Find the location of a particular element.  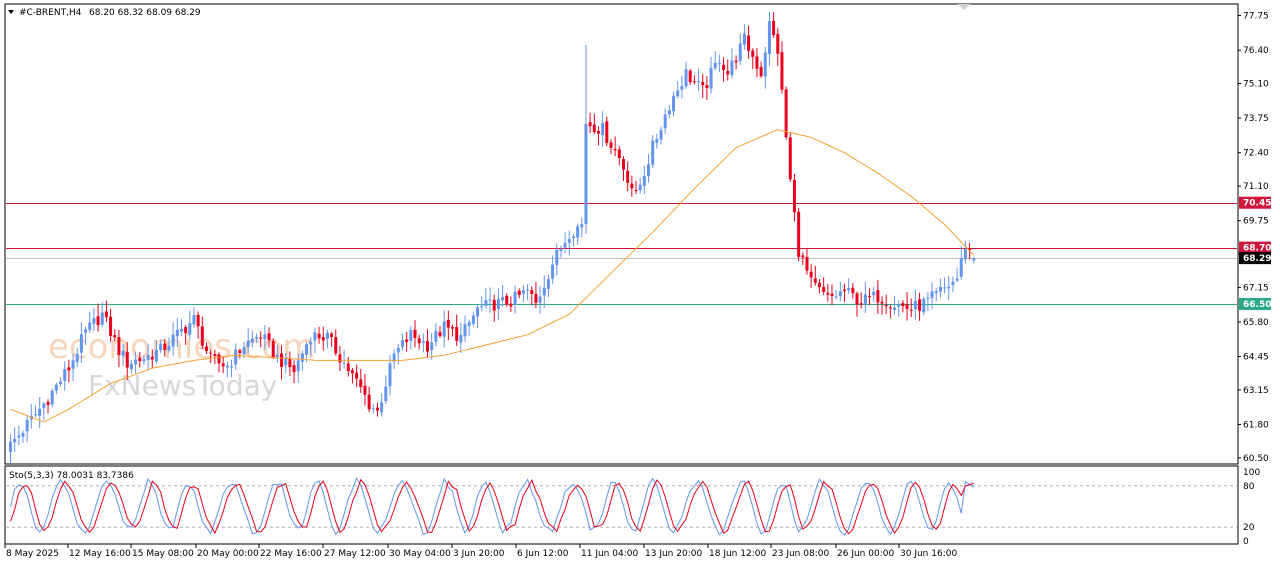

y-tick-label: 71.10 is located at coordinates (1256, 187).